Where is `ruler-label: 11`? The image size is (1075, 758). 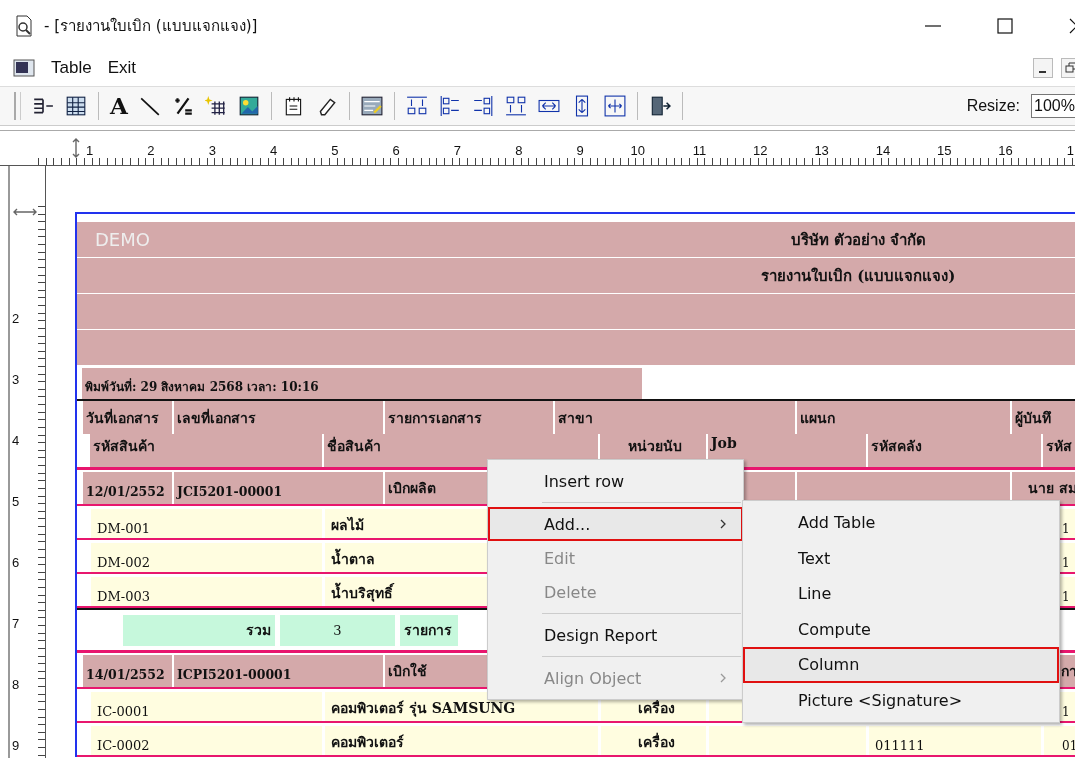 ruler-label: 11 is located at coordinates (699, 150).